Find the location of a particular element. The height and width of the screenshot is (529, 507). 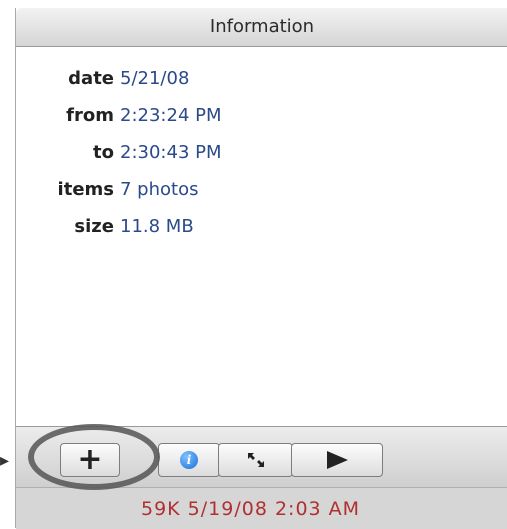

info-value-from: 2:23:24 PM is located at coordinates (171, 115).